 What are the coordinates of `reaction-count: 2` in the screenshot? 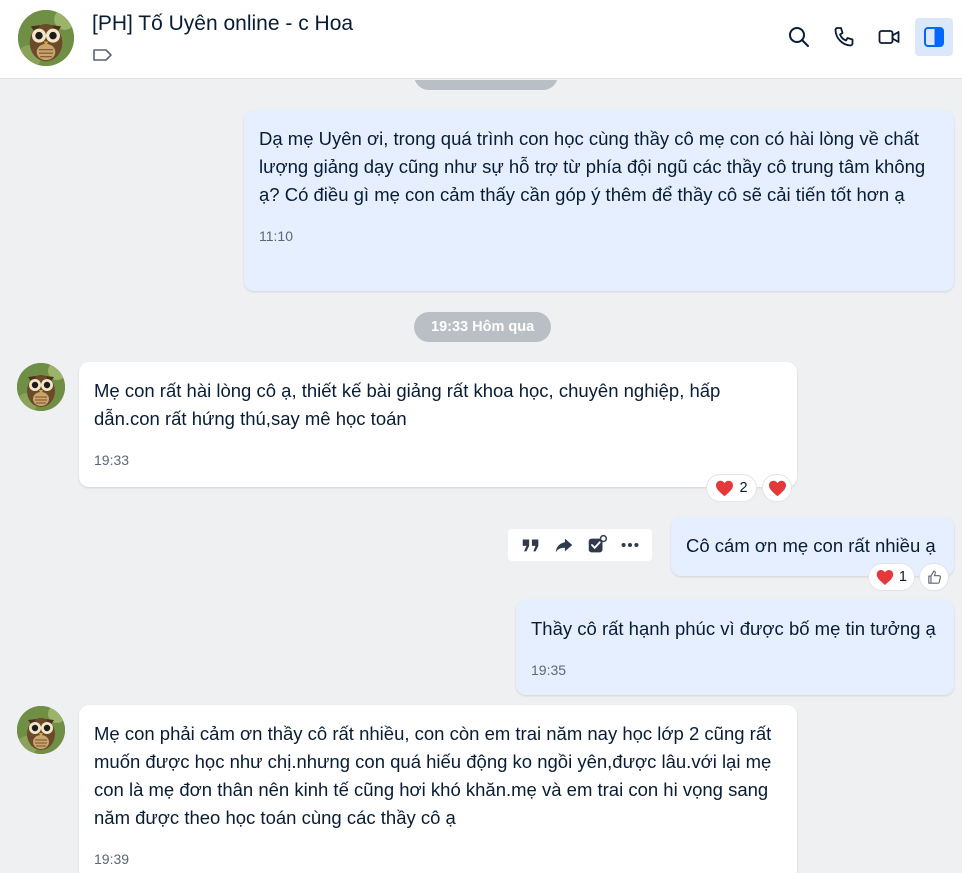 It's located at (743, 488).